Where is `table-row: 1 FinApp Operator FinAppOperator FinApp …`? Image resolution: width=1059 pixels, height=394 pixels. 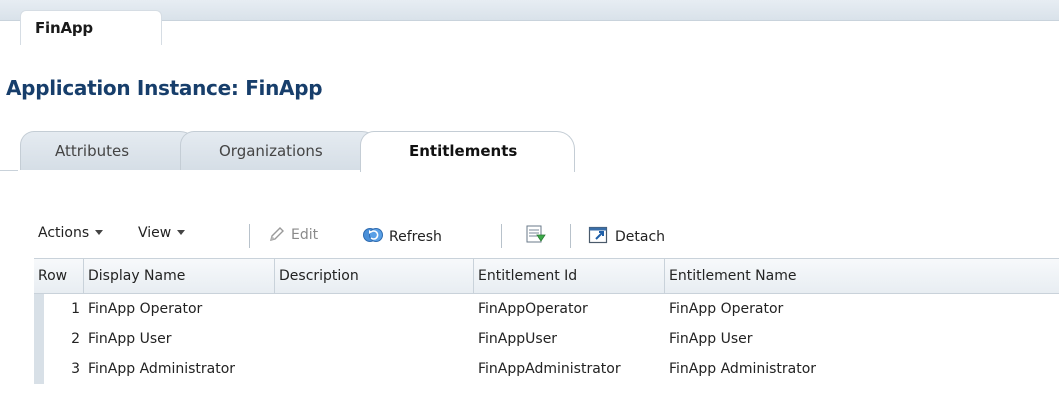 table-row: 1 FinApp Operator FinAppOperator FinApp … is located at coordinates (546, 309).